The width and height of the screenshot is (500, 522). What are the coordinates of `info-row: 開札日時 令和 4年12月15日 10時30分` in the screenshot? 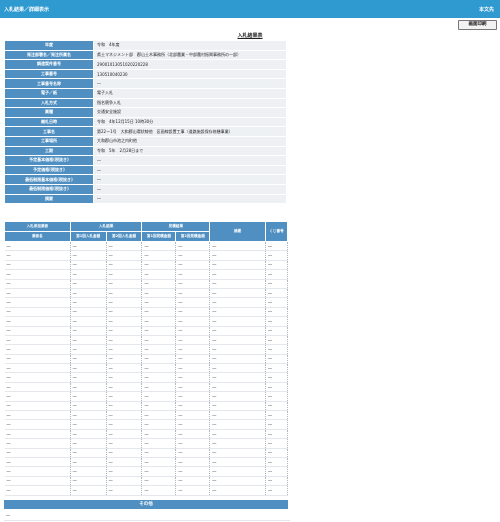 It's located at (145, 122).